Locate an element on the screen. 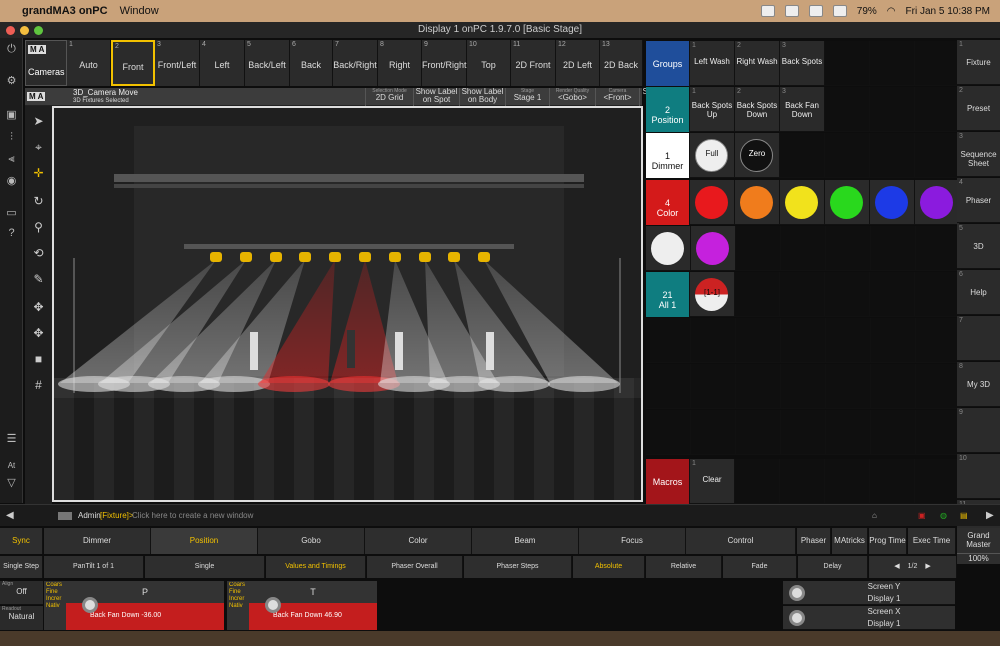  feature-color: Color is located at coordinates (418, 541).